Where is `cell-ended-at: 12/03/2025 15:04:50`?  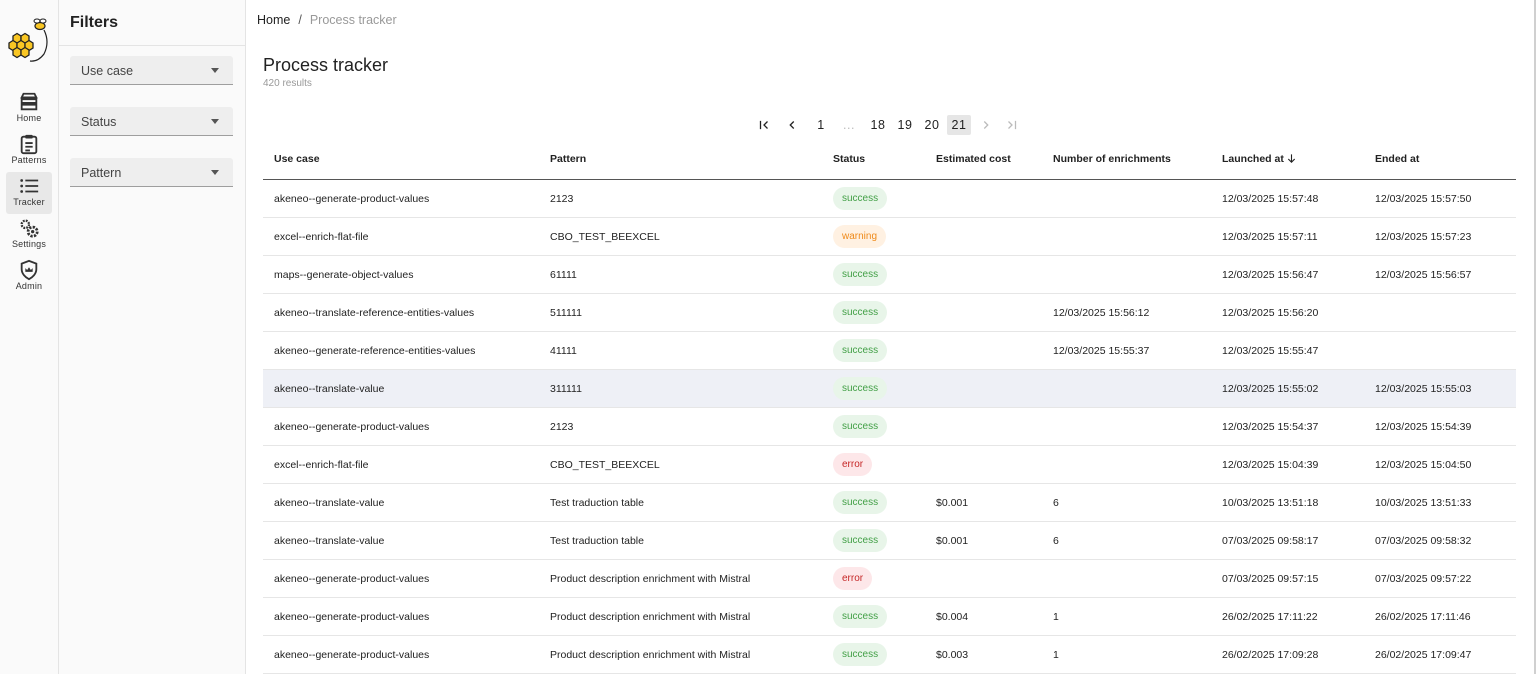
cell-ended-at: 12/03/2025 15:04:50 is located at coordinates (1423, 465).